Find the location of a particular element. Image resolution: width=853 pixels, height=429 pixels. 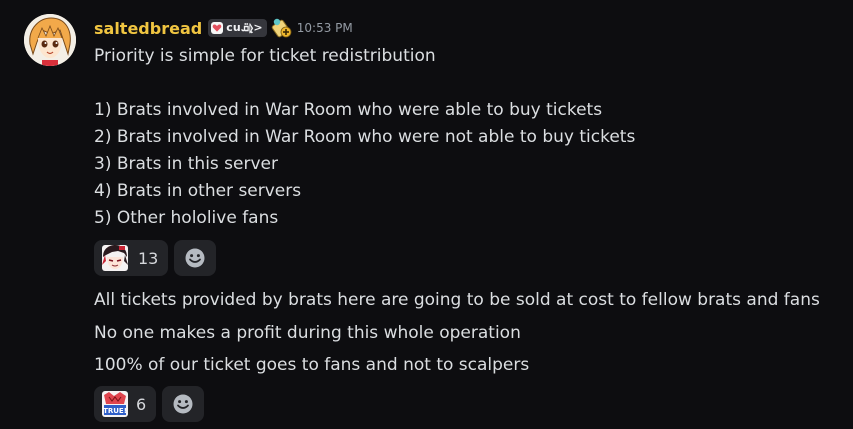

reaction-count: 13 is located at coordinates (148, 258).